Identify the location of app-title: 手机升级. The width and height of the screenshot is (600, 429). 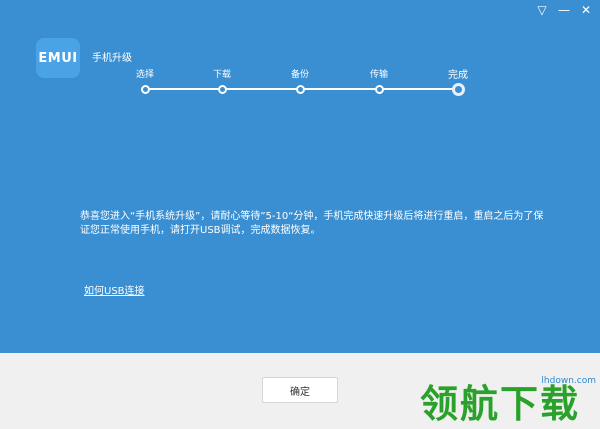
(112, 58).